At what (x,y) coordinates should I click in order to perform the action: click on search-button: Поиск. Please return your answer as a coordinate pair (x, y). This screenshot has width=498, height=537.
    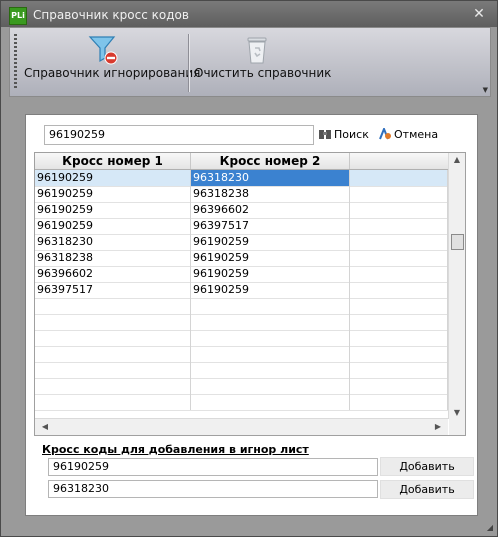
    Looking at the image, I should click on (343, 135).